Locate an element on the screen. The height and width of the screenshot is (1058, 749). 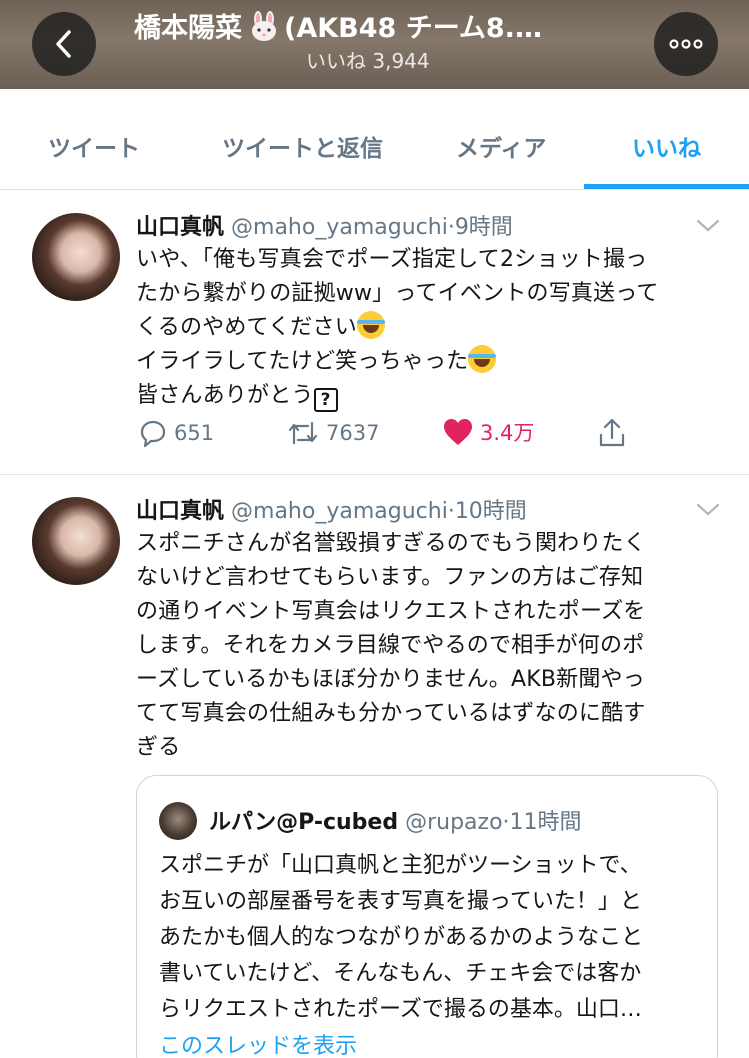
tweet-line: ないけど言わせてもらいます。ファンの方はご存知 is located at coordinates (390, 577).